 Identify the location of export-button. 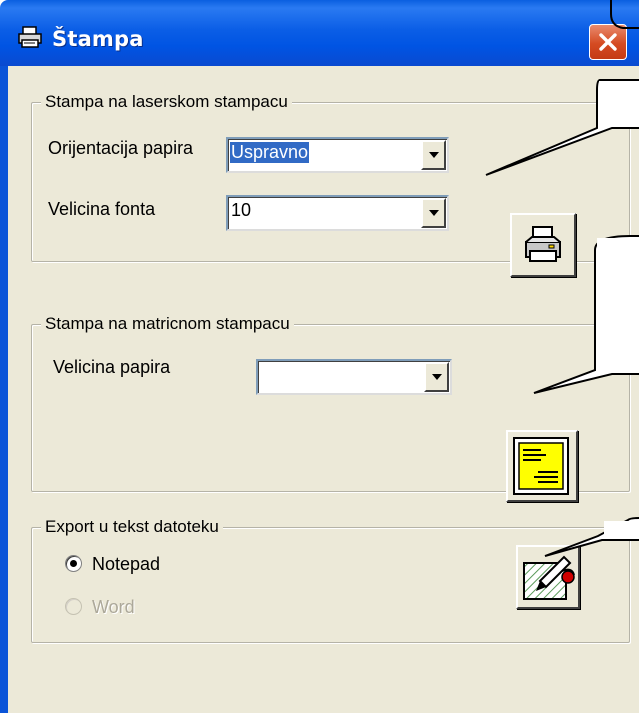
(548, 577).